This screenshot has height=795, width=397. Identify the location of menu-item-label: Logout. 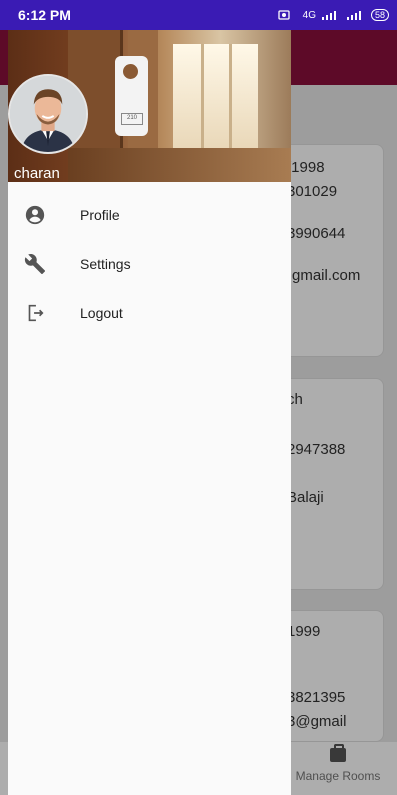
(101, 312).